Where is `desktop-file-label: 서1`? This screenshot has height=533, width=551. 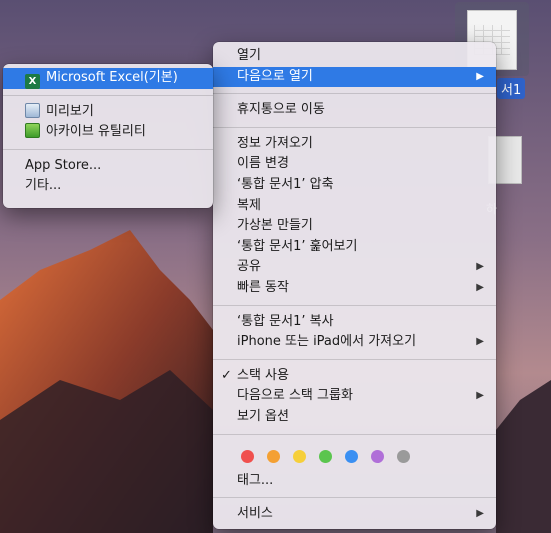 desktop-file-label: 서1 is located at coordinates (511, 88).